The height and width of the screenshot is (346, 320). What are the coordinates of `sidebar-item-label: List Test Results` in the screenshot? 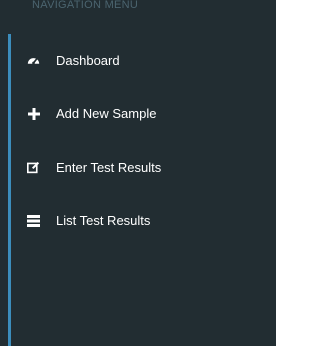 It's located at (103, 220).